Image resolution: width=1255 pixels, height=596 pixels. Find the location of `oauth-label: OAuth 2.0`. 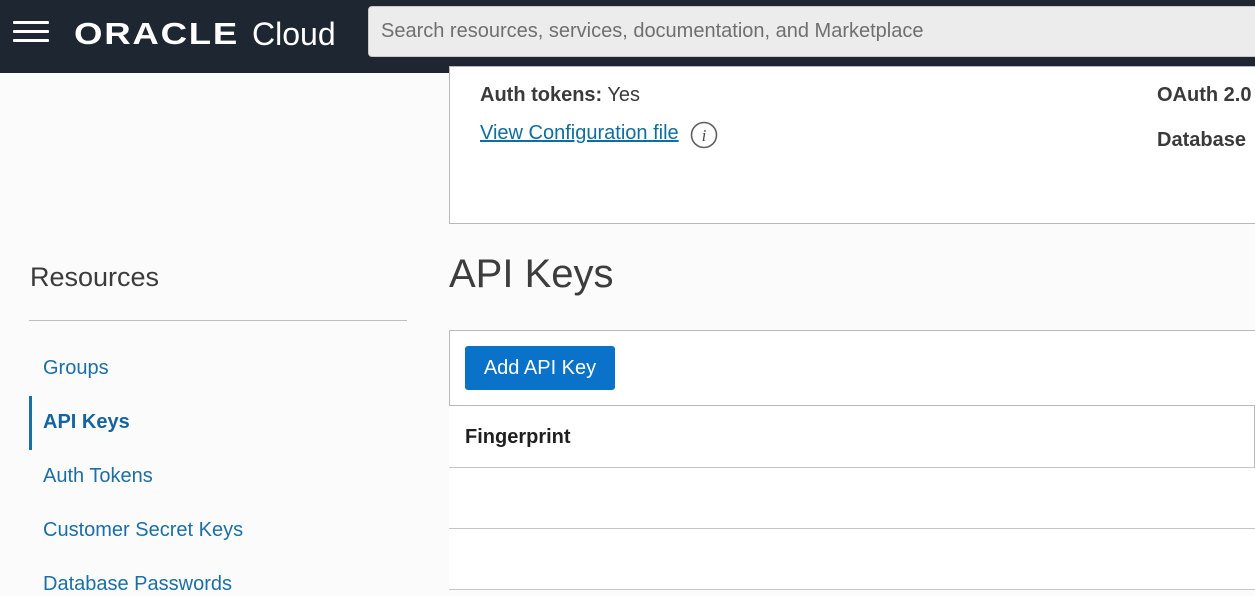

oauth-label: OAuth 2.0 is located at coordinates (1204, 95).